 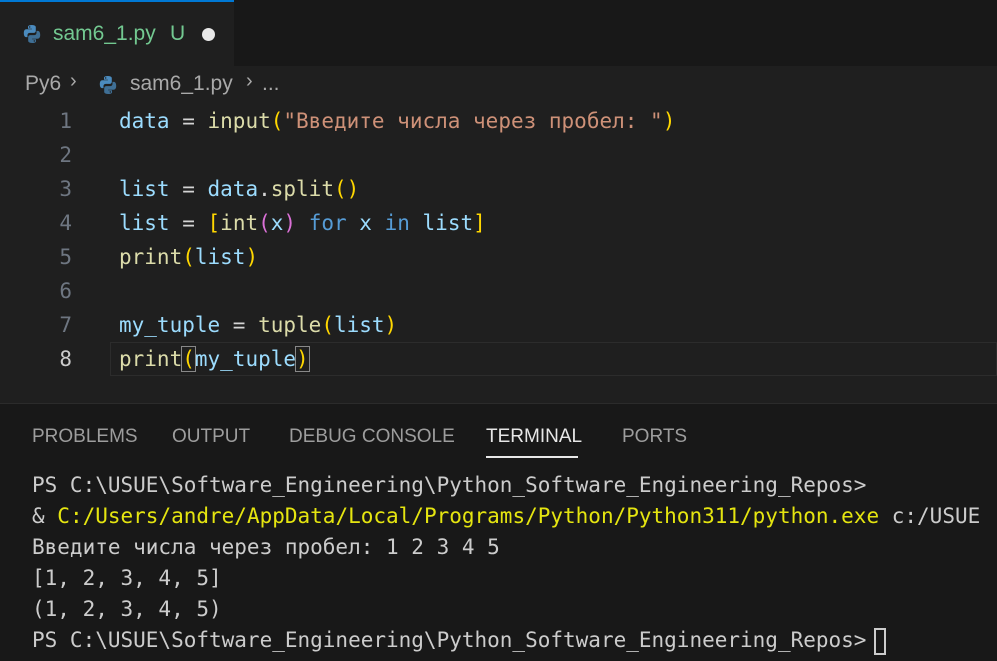 I want to click on code-line: 2, so click(x=498, y=155).